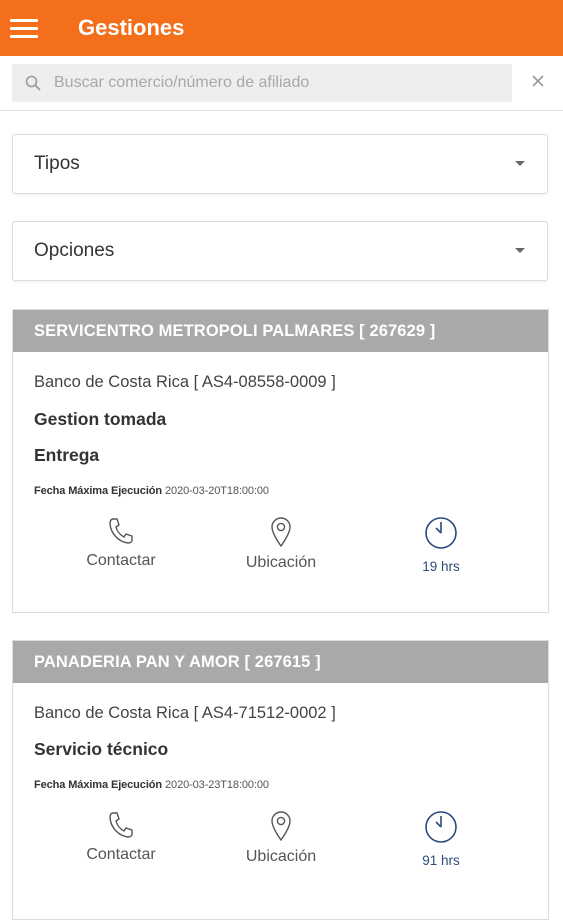  Describe the element at coordinates (441, 860) in the screenshot. I see `timer-label: 91 hrs` at that location.